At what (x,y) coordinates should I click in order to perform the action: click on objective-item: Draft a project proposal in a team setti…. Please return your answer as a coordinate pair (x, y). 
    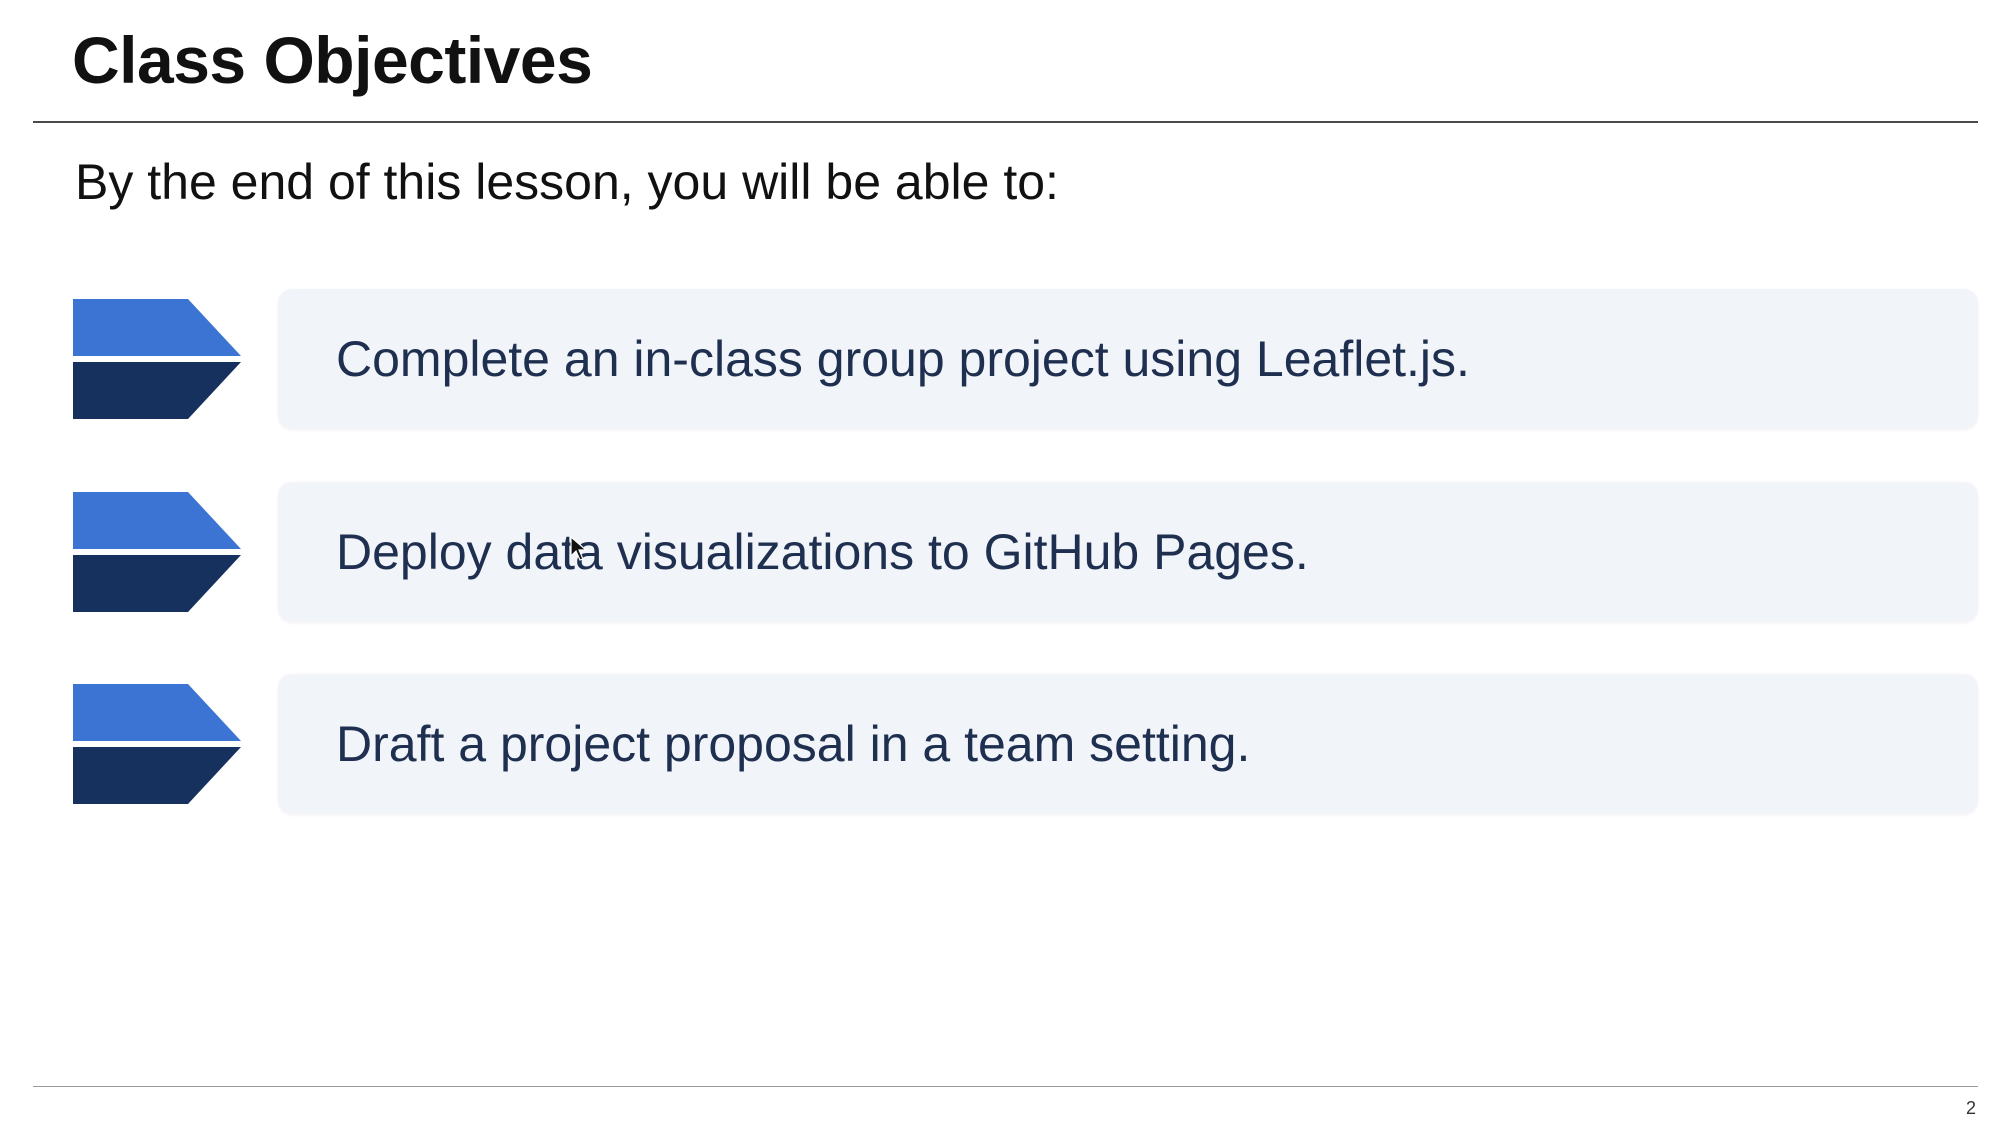
    Looking at the image, I should click on (999, 744).